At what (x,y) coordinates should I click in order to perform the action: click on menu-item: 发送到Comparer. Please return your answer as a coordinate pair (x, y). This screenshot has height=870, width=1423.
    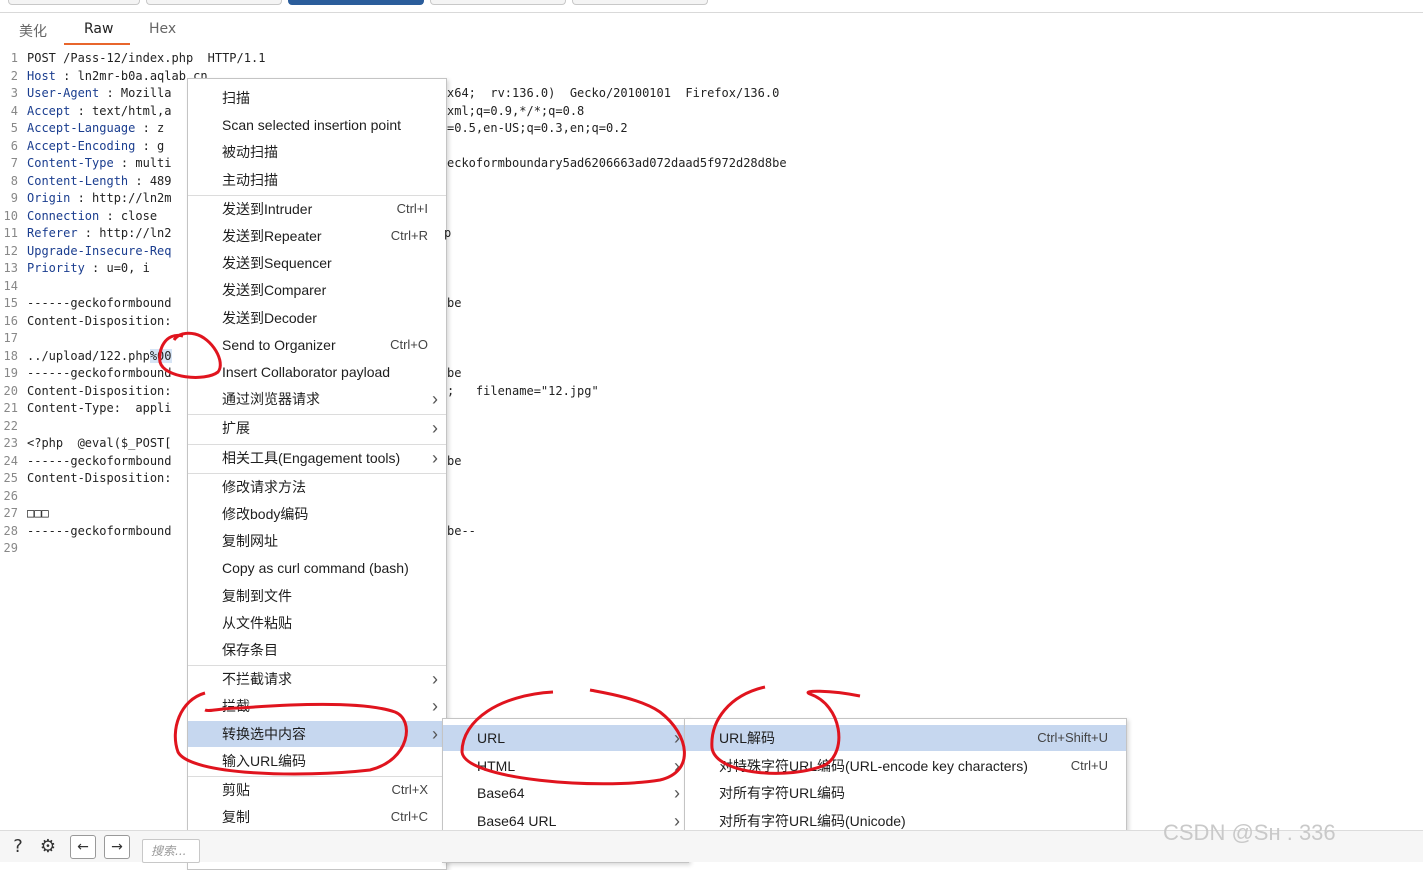
    Looking at the image, I should click on (317, 290).